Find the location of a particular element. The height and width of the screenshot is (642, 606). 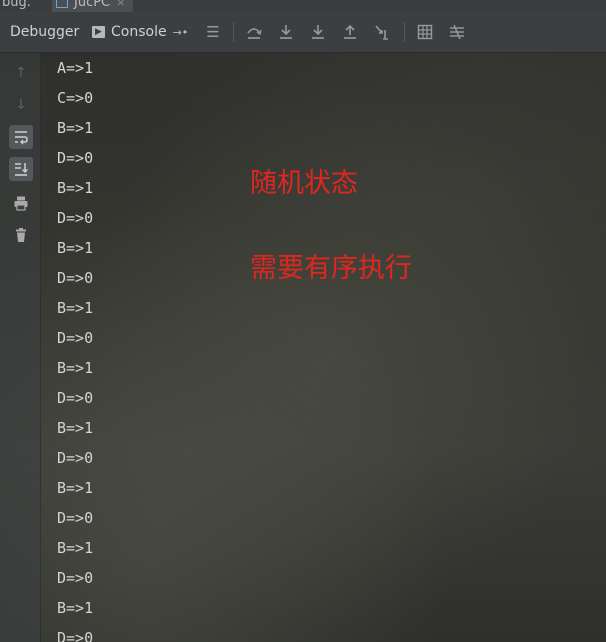

step-into-icon is located at coordinates (286, 32).